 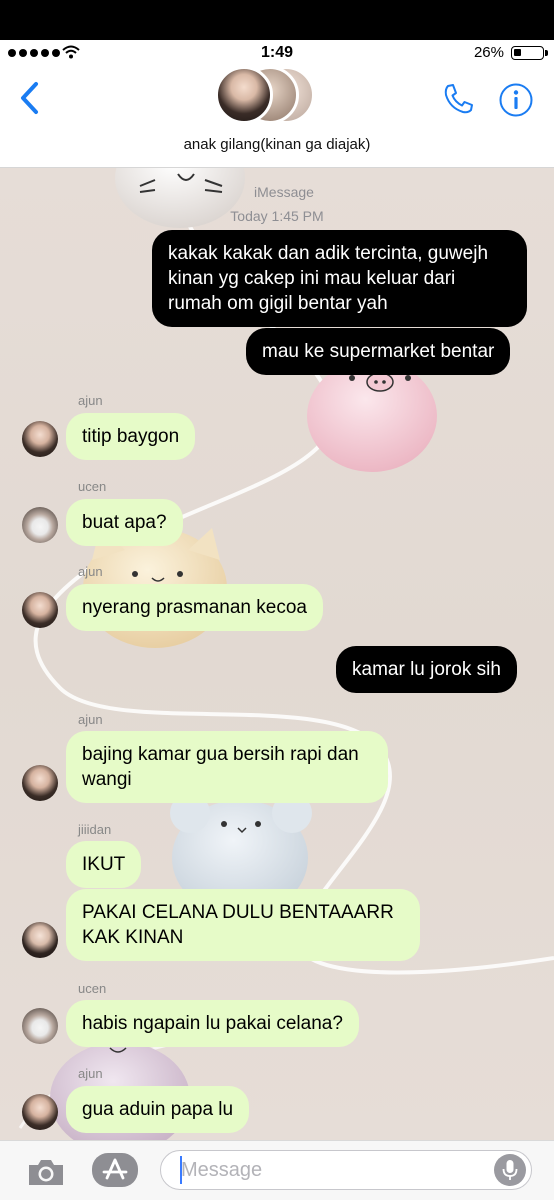 I want to click on status-bar: 1:49 26%, so click(x=277, y=53).